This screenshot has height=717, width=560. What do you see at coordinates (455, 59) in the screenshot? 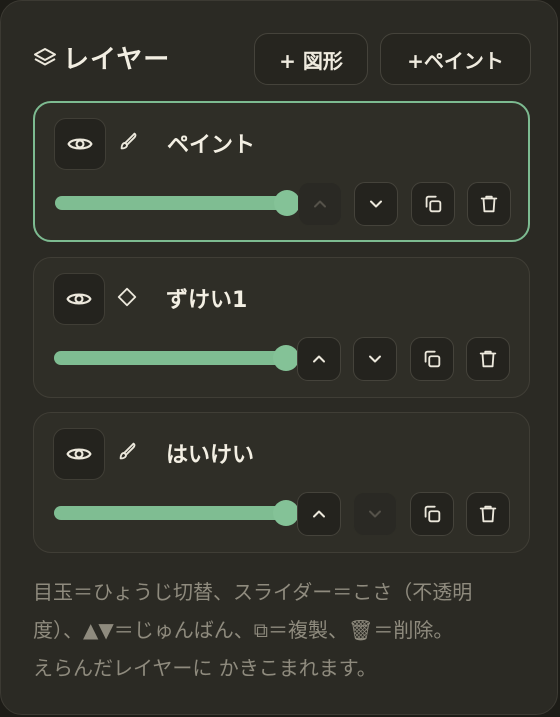
I see `add-paint-button: +ペイント` at bounding box center [455, 59].